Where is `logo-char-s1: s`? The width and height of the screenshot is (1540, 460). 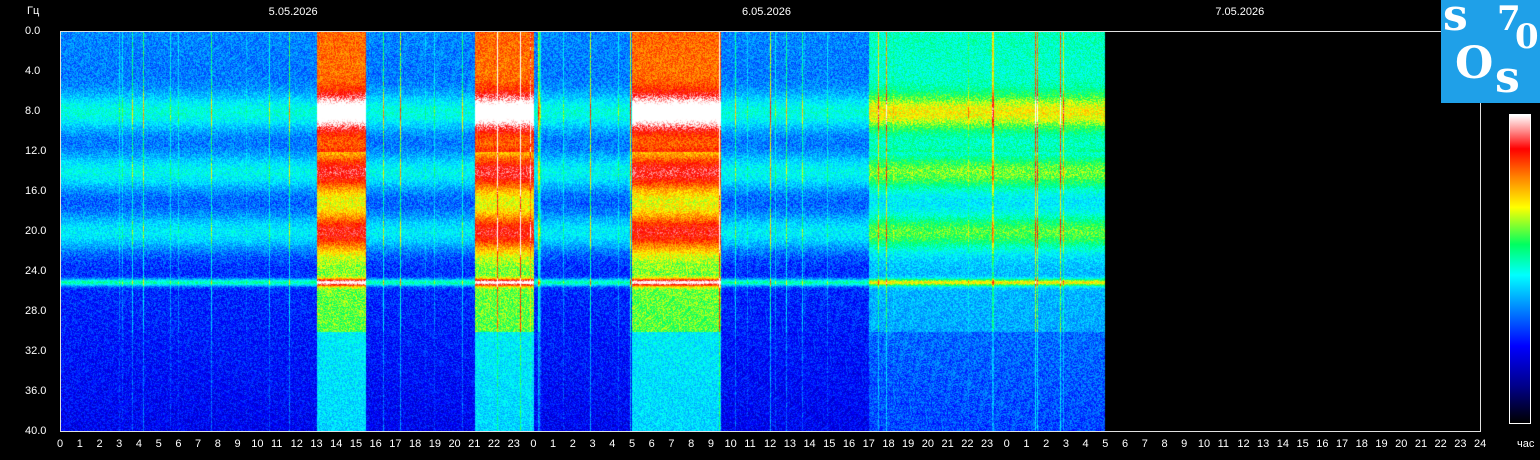 logo-char-s1: s is located at coordinates (1455, 20).